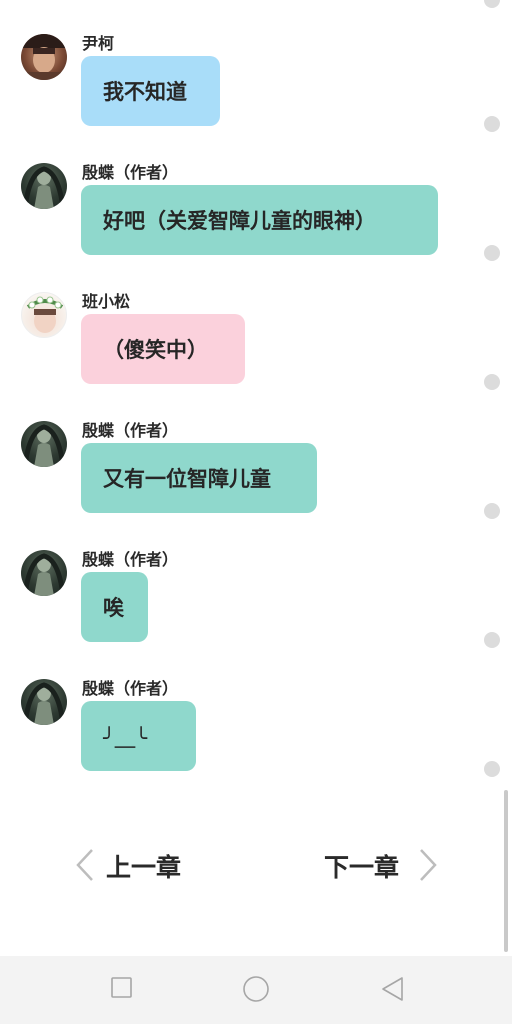  What do you see at coordinates (85, 865) in the screenshot?
I see `chevron-left-icon` at bounding box center [85, 865].